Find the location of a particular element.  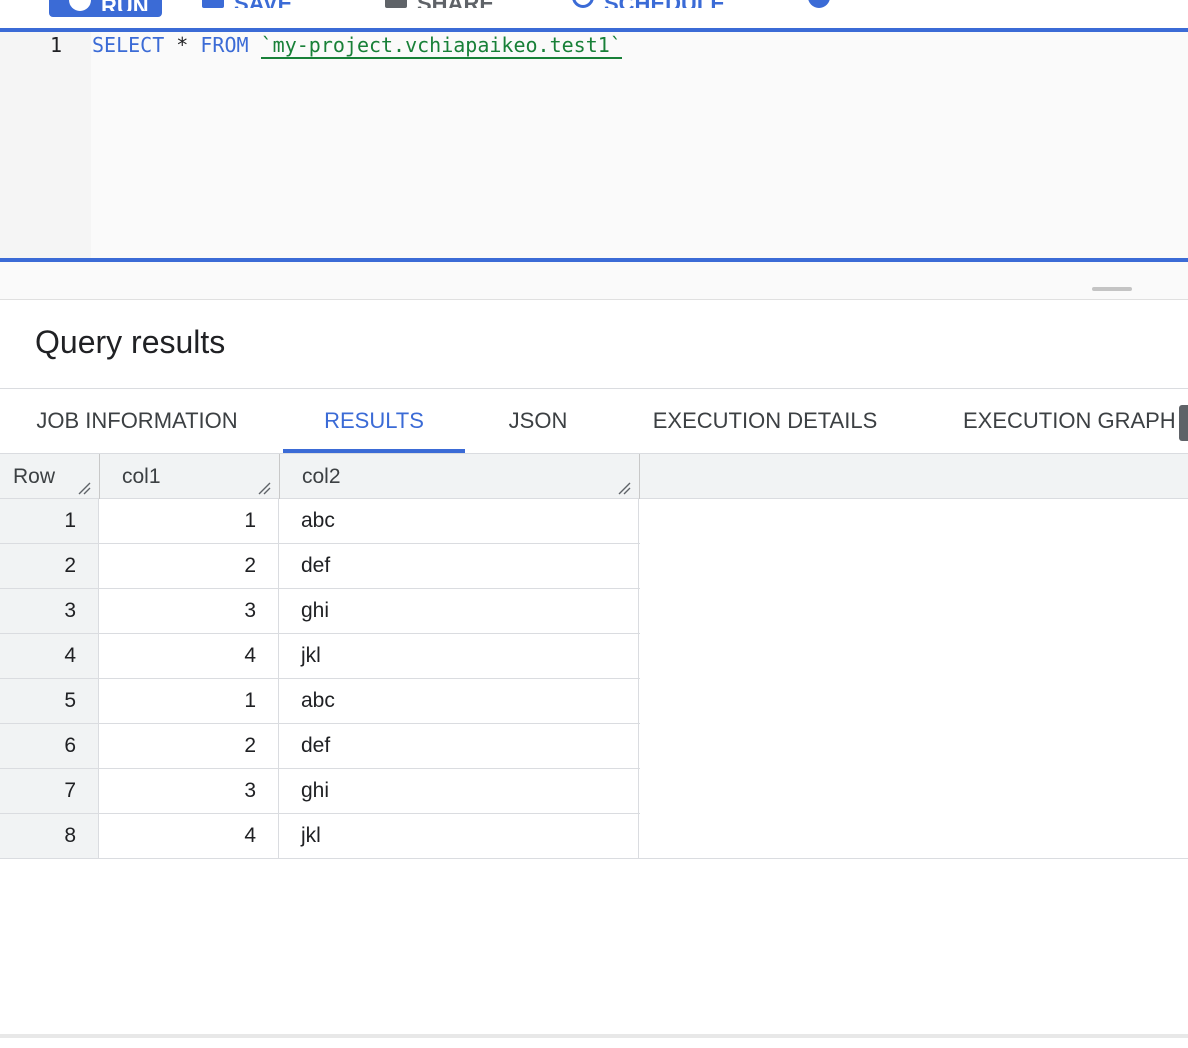

header-col2: col2 is located at coordinates (459, 476).